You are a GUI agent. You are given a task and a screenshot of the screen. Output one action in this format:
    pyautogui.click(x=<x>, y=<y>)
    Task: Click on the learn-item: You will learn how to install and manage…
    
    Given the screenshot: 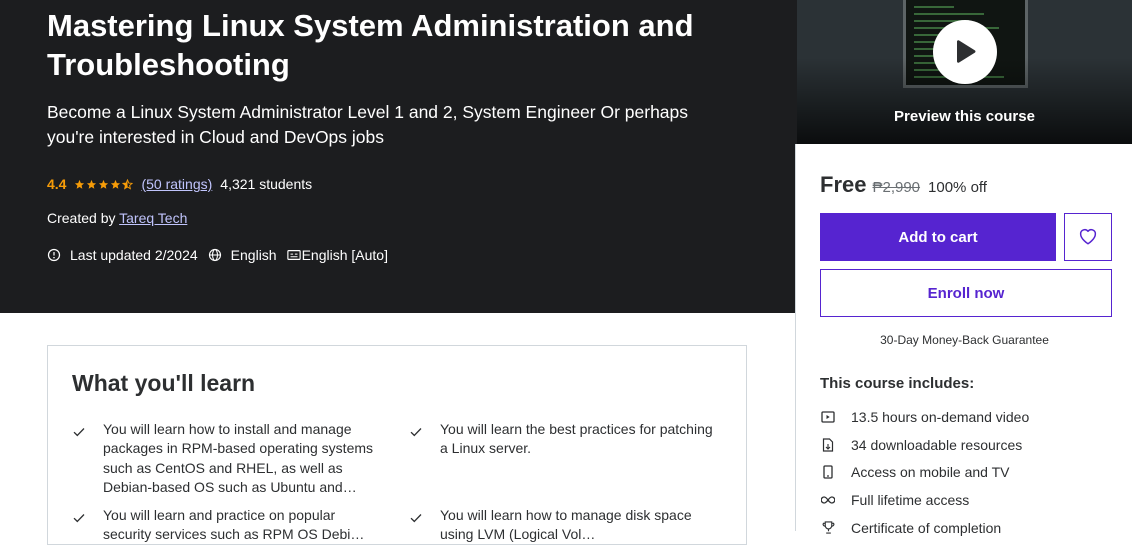 What is the action you would take?
    pyautogui.click(x=228, y=458)
    